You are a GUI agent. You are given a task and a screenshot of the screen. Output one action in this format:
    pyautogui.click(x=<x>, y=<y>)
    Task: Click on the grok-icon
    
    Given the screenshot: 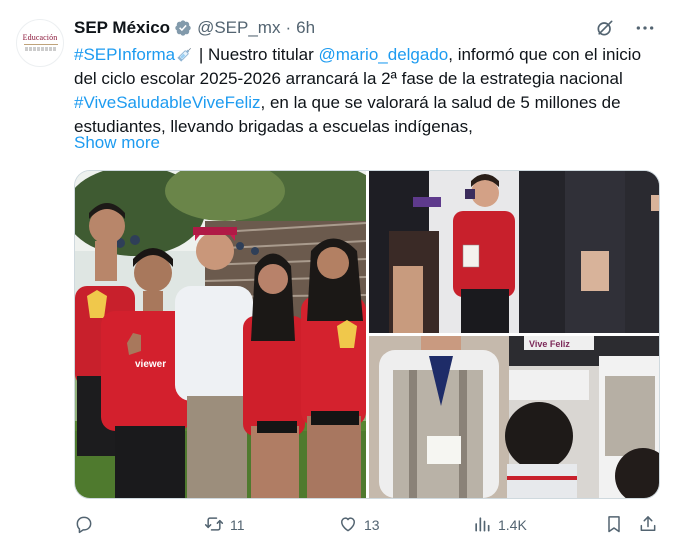 What is the action you would take?
    pyautogui.click(x=605, y=28)
    